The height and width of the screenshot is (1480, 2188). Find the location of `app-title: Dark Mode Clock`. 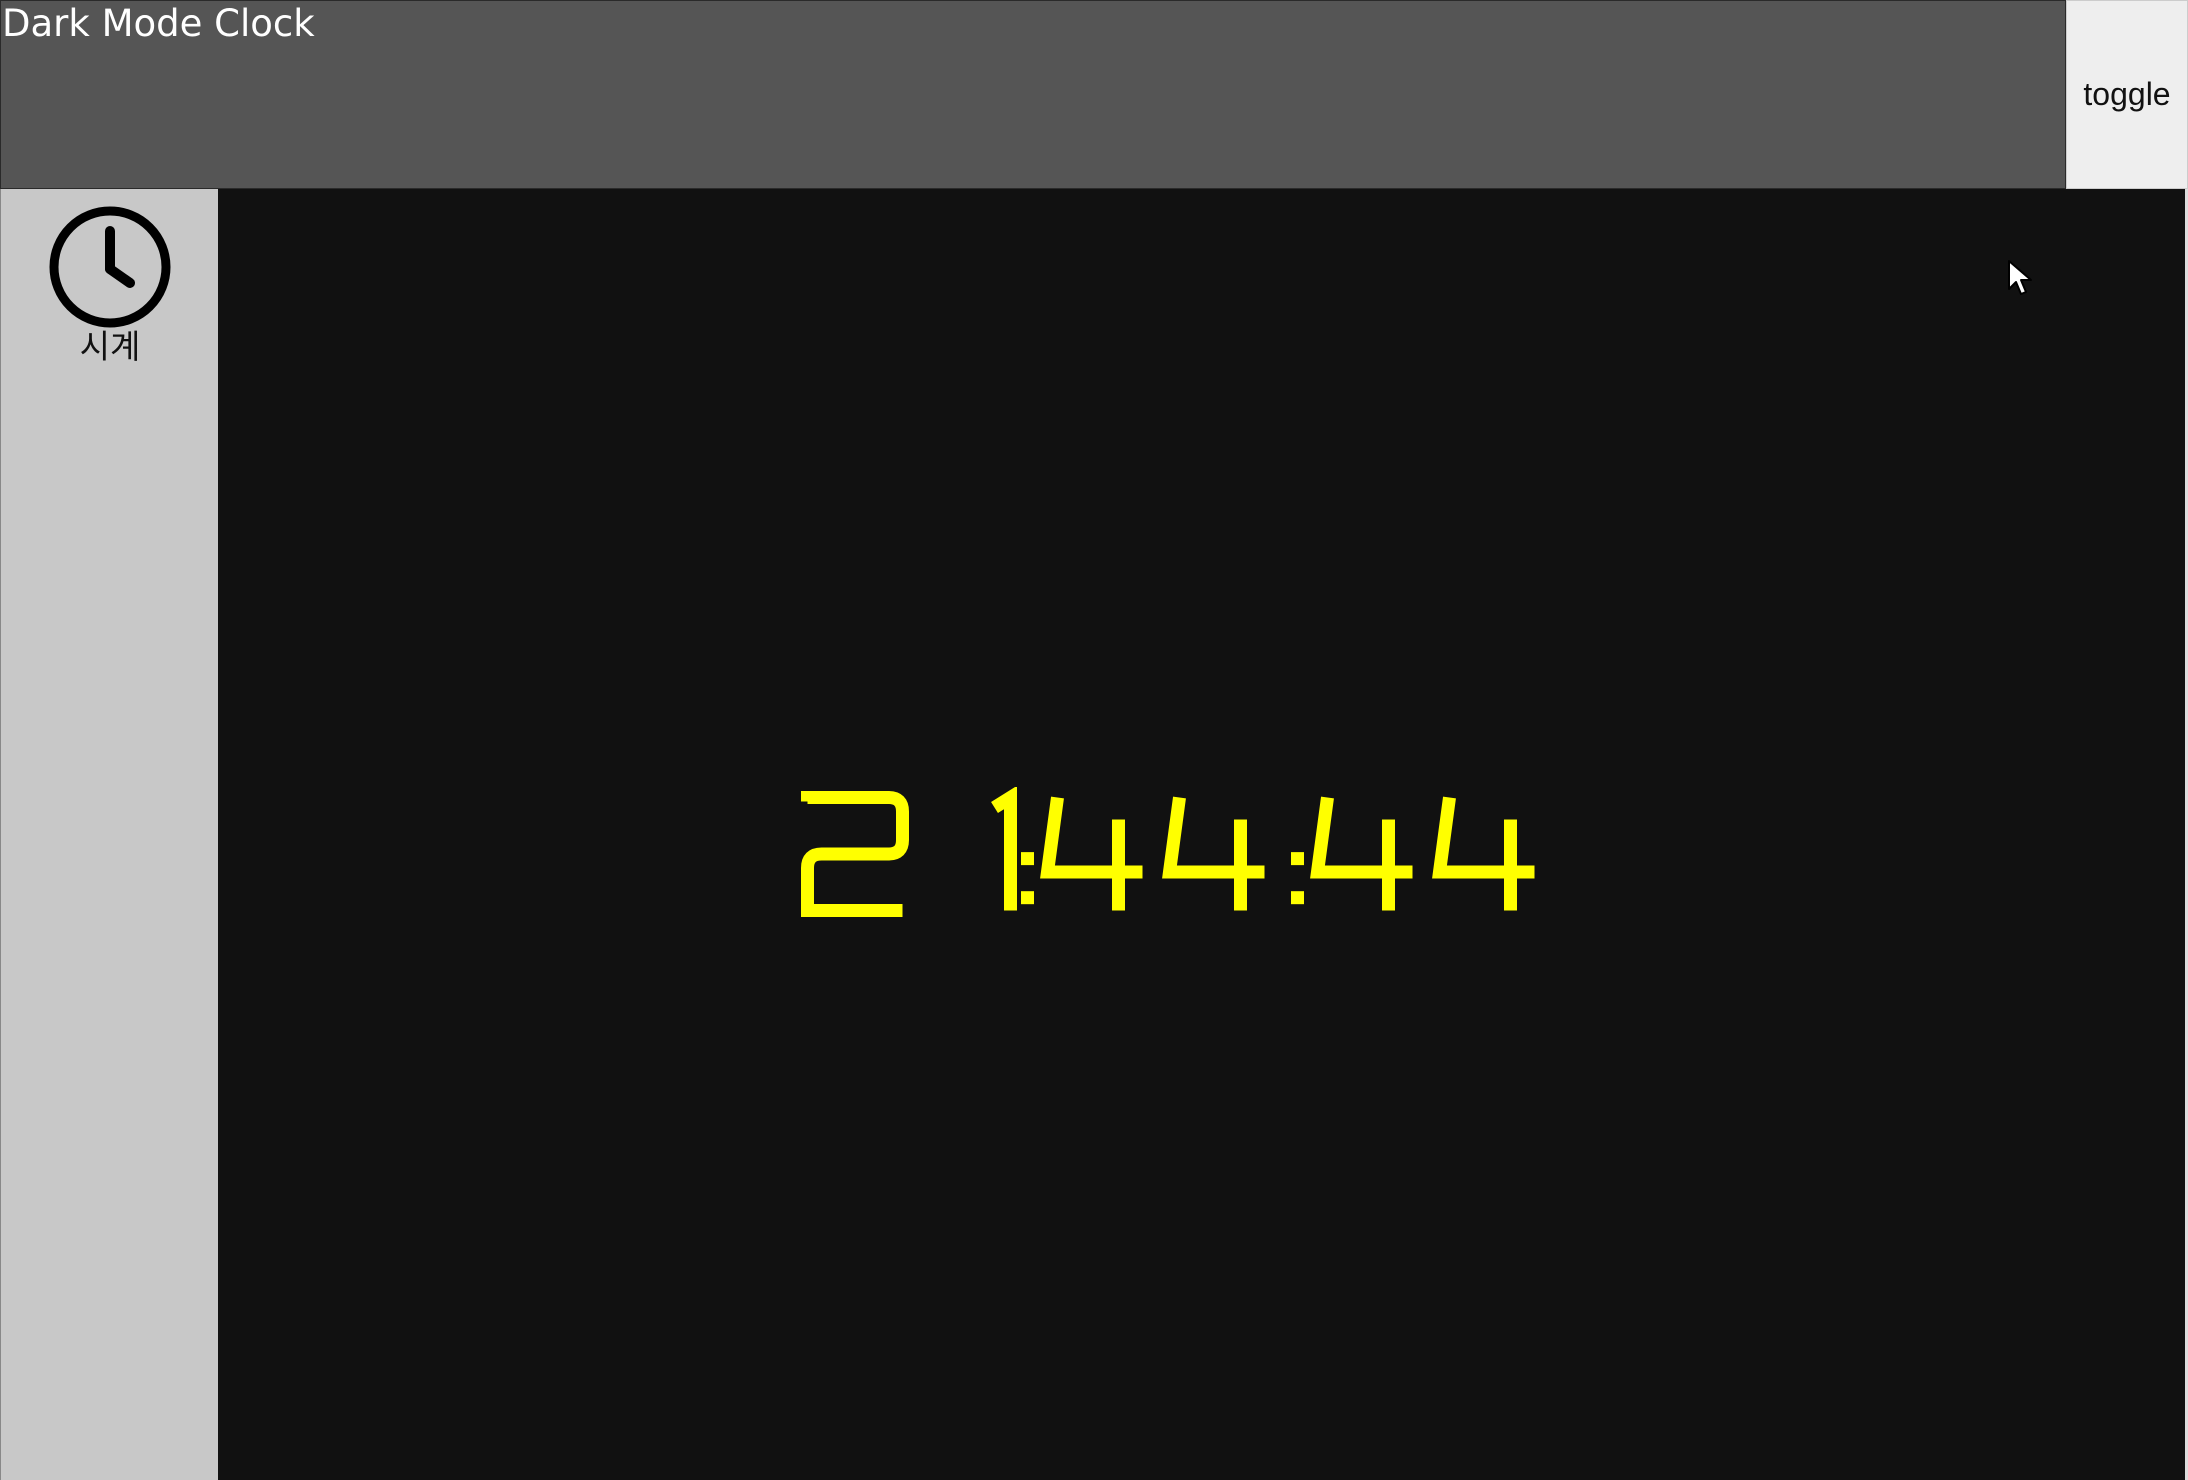

app-title: Dark Mode Clock is located at coordinates (158, 23).